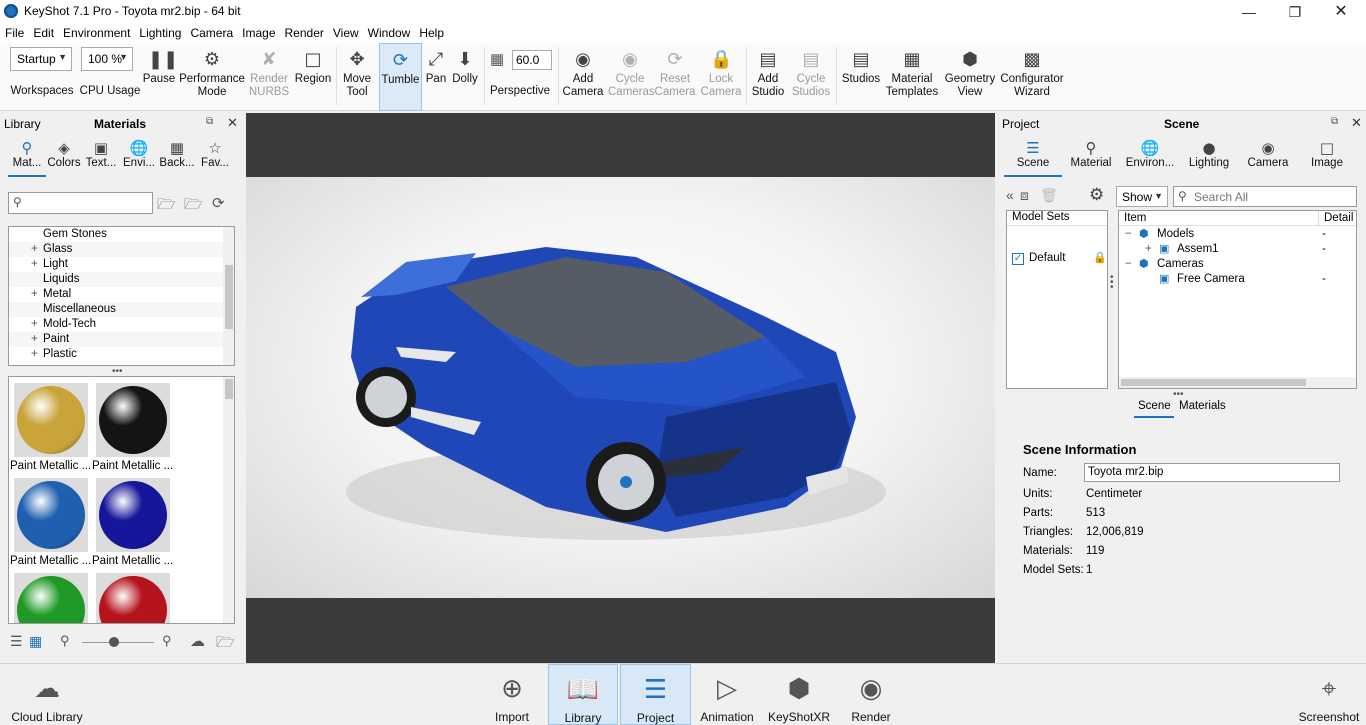  Describe the element at coordinates (389, 32) in the screenshot. I see `menu-window: Window` at that location.